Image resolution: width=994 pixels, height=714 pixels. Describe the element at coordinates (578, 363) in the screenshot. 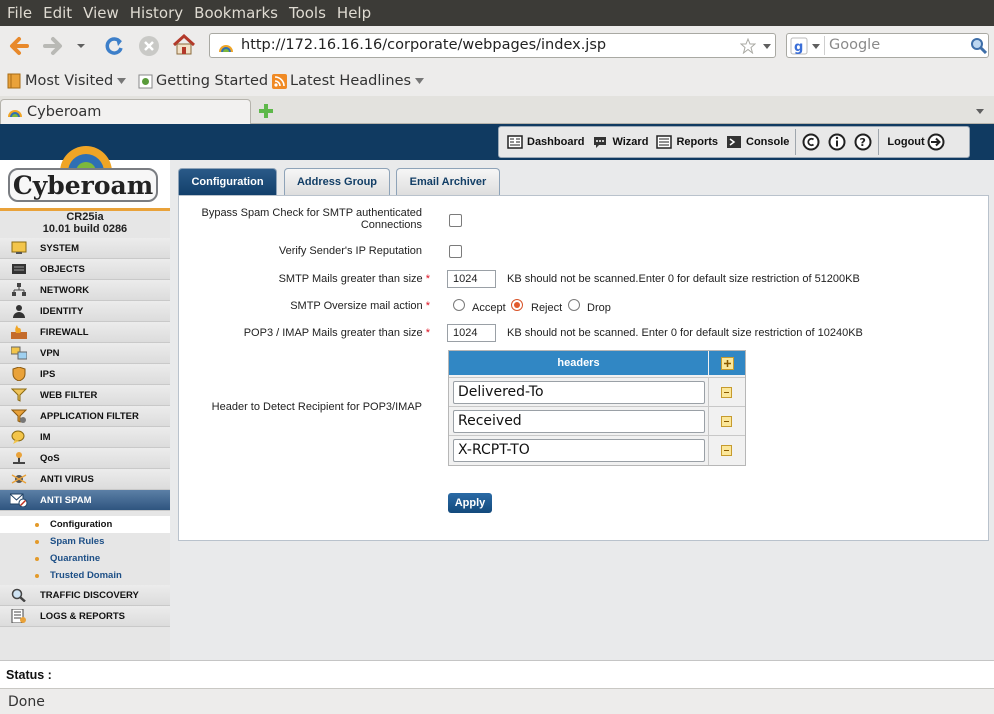

I see `headers-column-header: headers` at that location.